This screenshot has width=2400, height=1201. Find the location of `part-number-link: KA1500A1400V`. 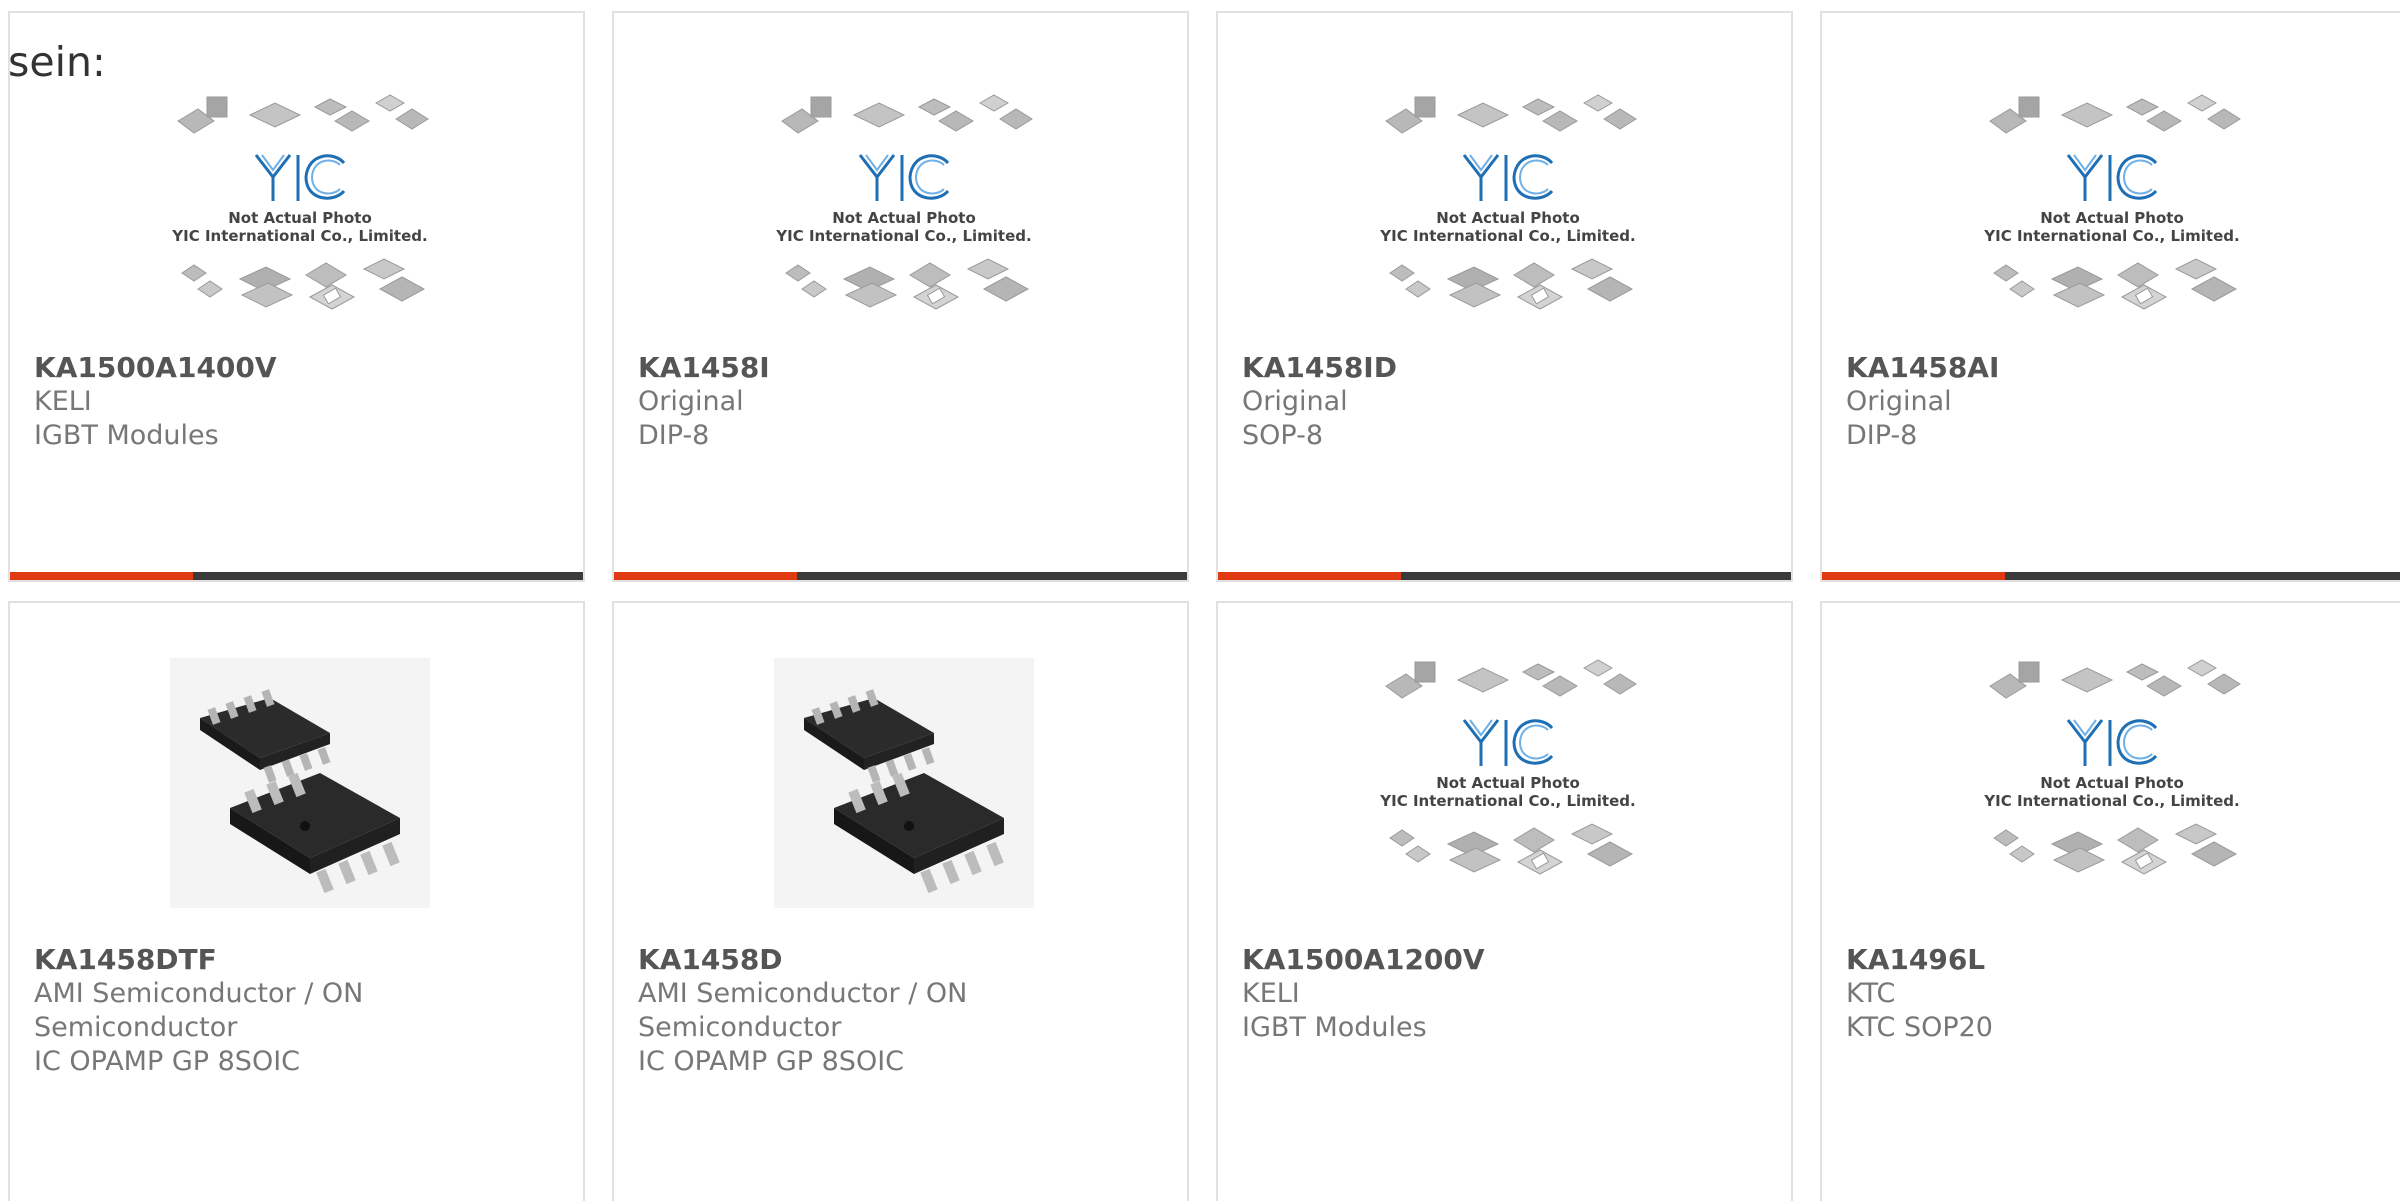

part-number-link: KA1500A1400V is located at coordinates (298, 368).